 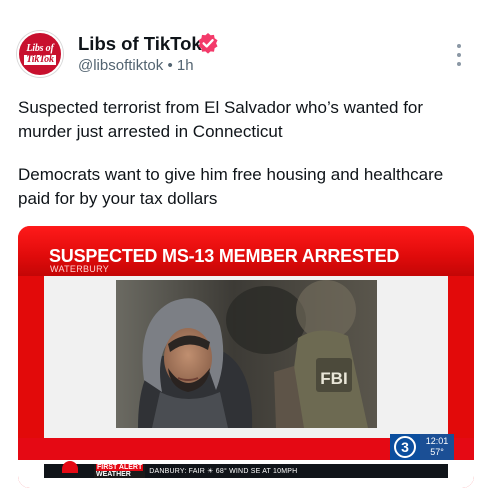 I want to click on verified-badge-icon, so click(x=208, y=43).